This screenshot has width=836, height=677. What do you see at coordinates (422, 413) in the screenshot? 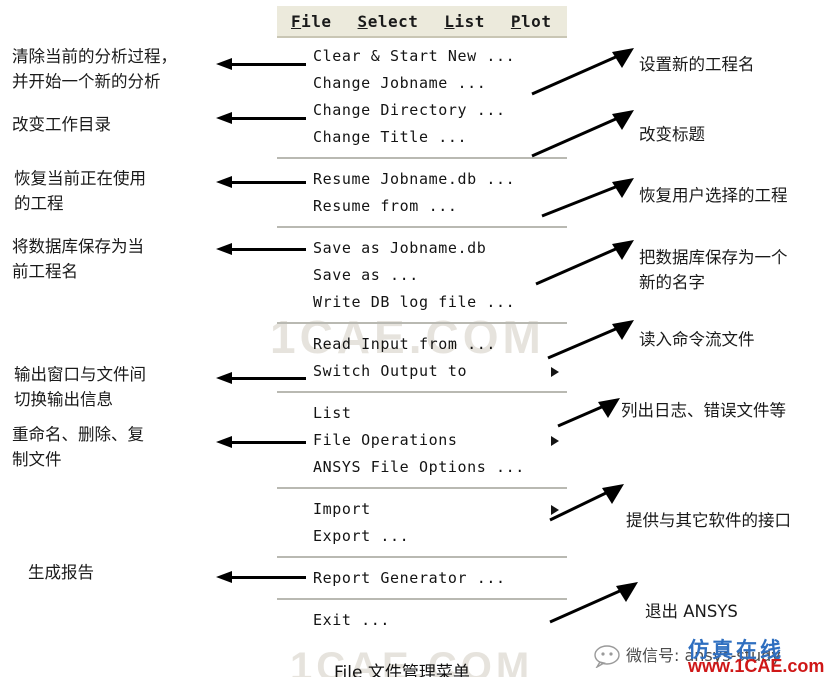
I see `menu-item-list: List` at bounding box center [422, 413].